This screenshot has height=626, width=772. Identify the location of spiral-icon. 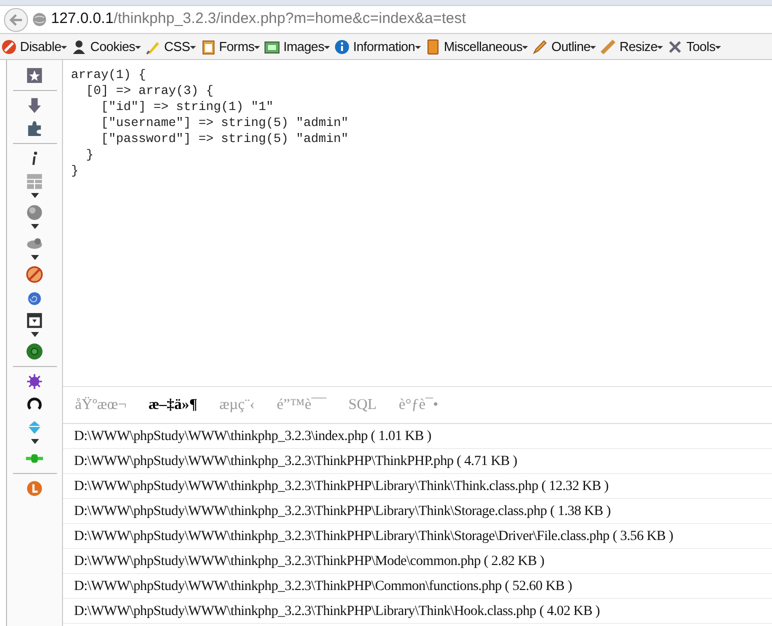
(34, 297).